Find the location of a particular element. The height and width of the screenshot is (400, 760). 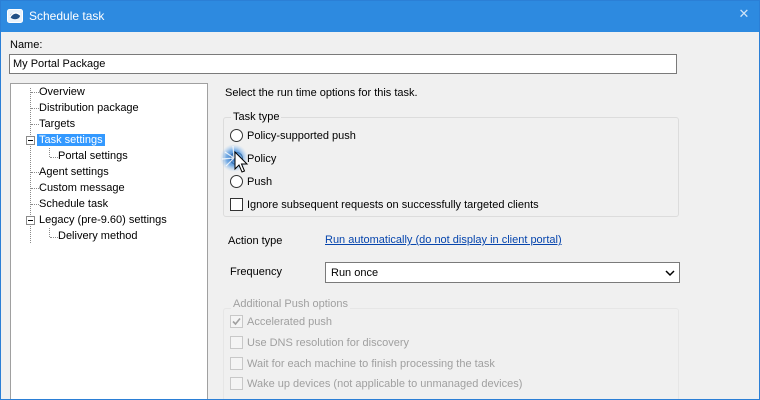

app-icon is located at coordinates (15, 16).